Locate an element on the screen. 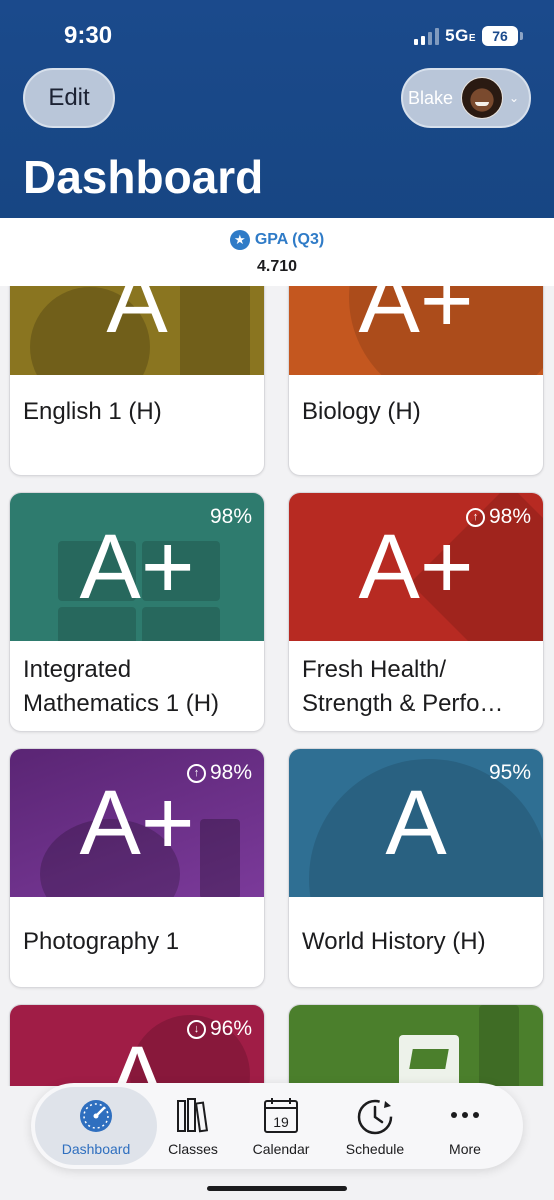  card-banner is located at coordinates (416, 1045).